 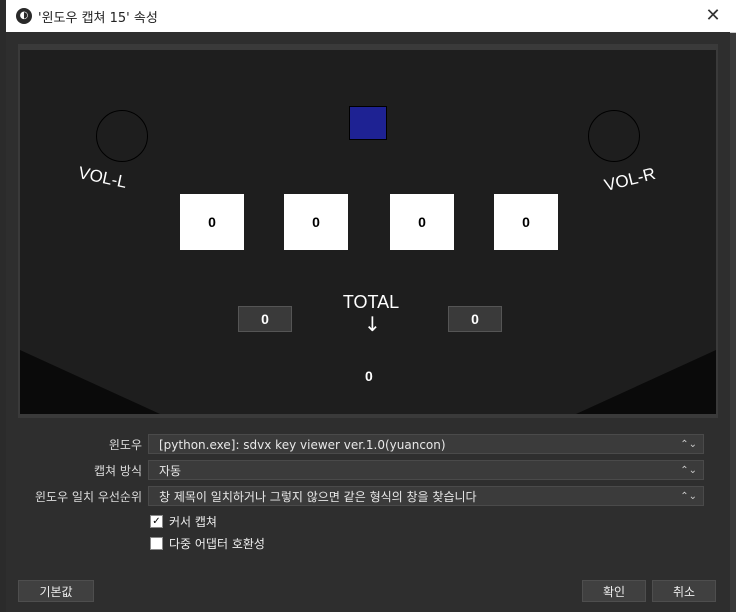 I want to click on knob-right, so click(x=614, y=136).